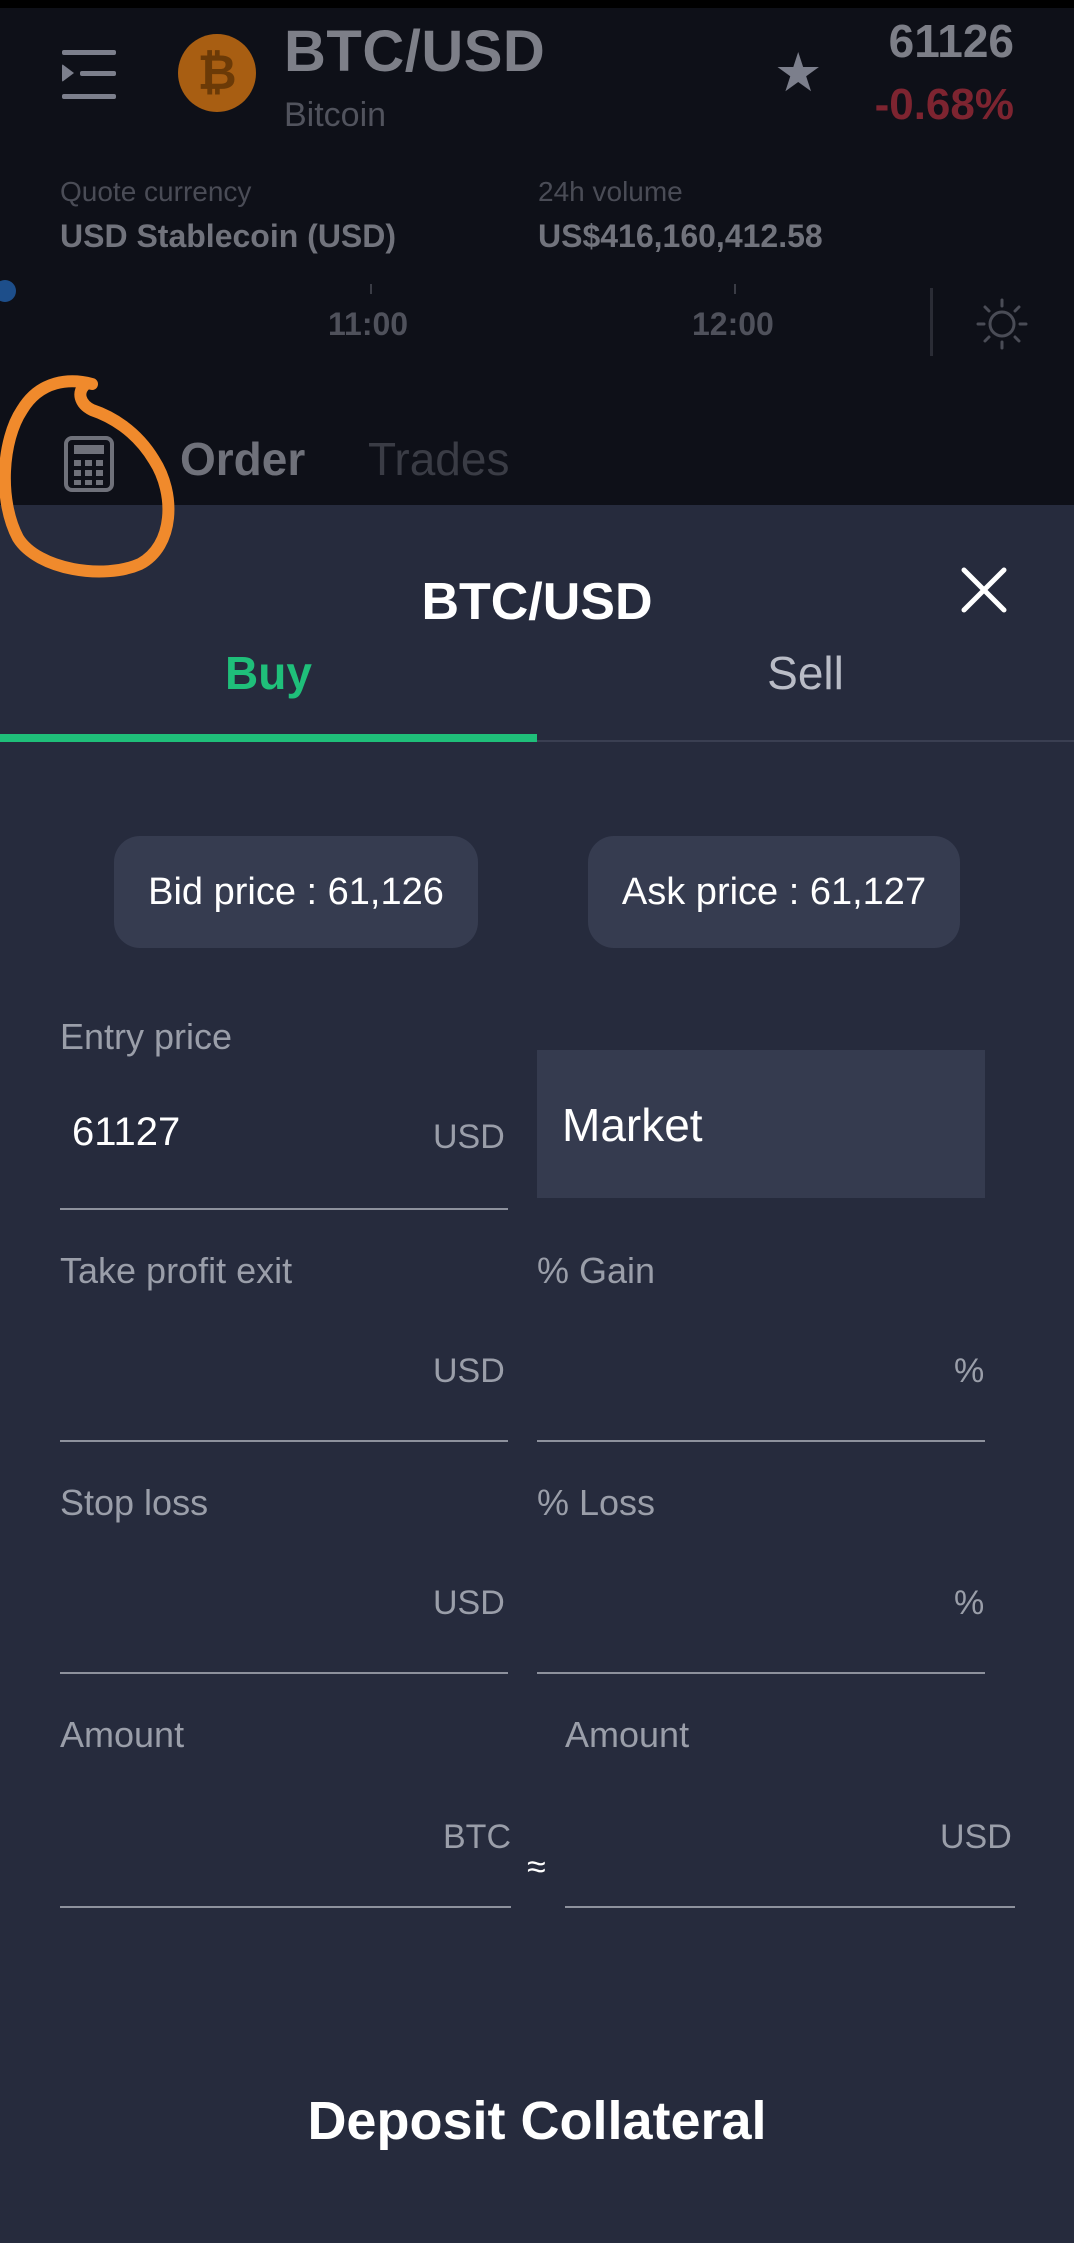 This screenshot has width=1074, height=2243. What do you see at coordinates (969, 1371) in the screenshot?
I see `gain-unit: %` at bounding box center [969, 1371].